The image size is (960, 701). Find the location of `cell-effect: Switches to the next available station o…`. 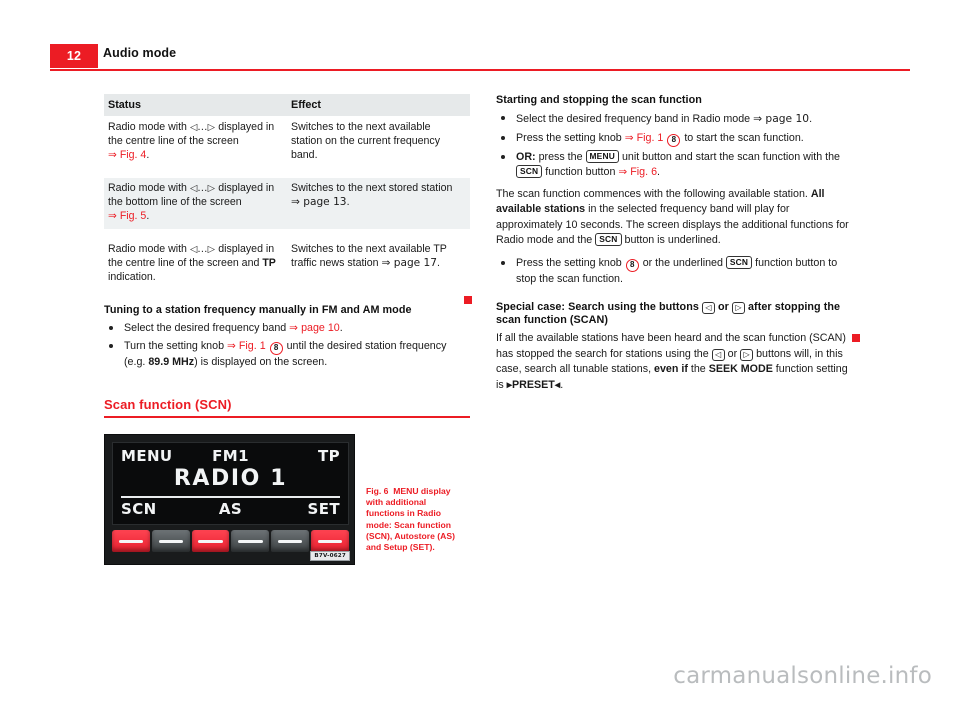

cell-effect: Switches to the next available station o… is located at coordinates (378, 142).